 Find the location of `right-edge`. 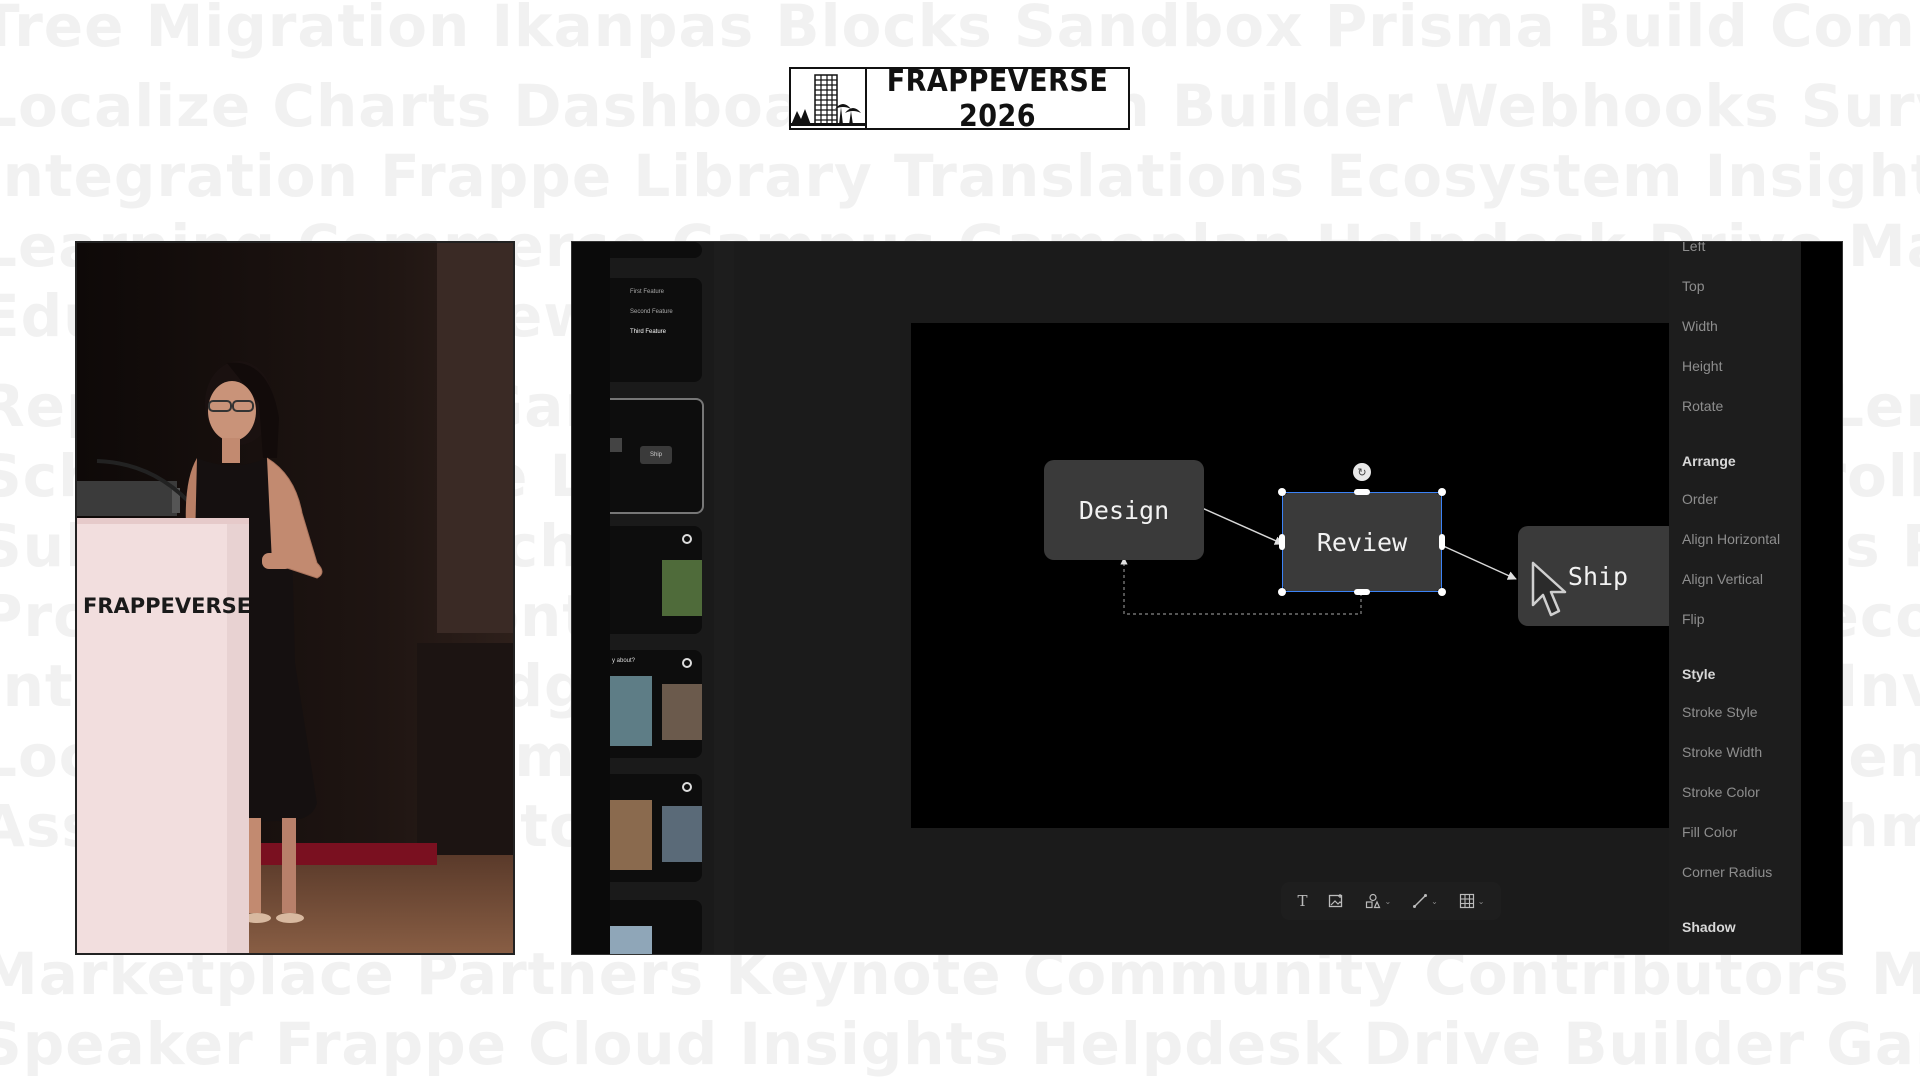

right-edge is located at coordinates (1821, 598).